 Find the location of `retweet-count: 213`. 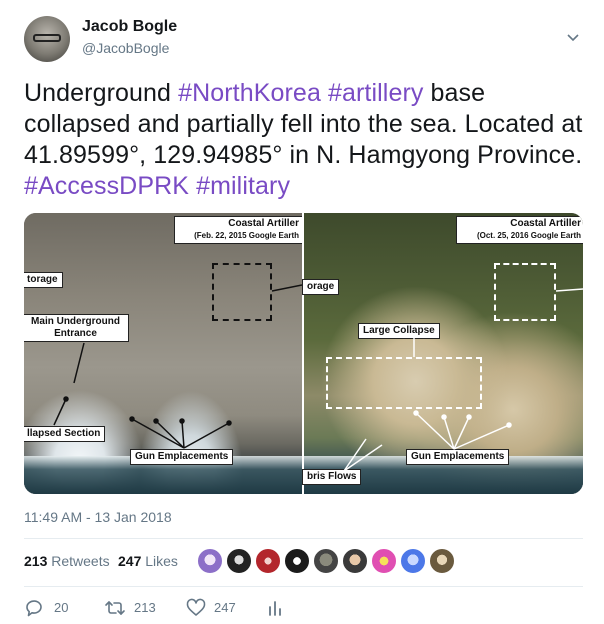

retweet-count: 213 is located at coordinates (145, 607).